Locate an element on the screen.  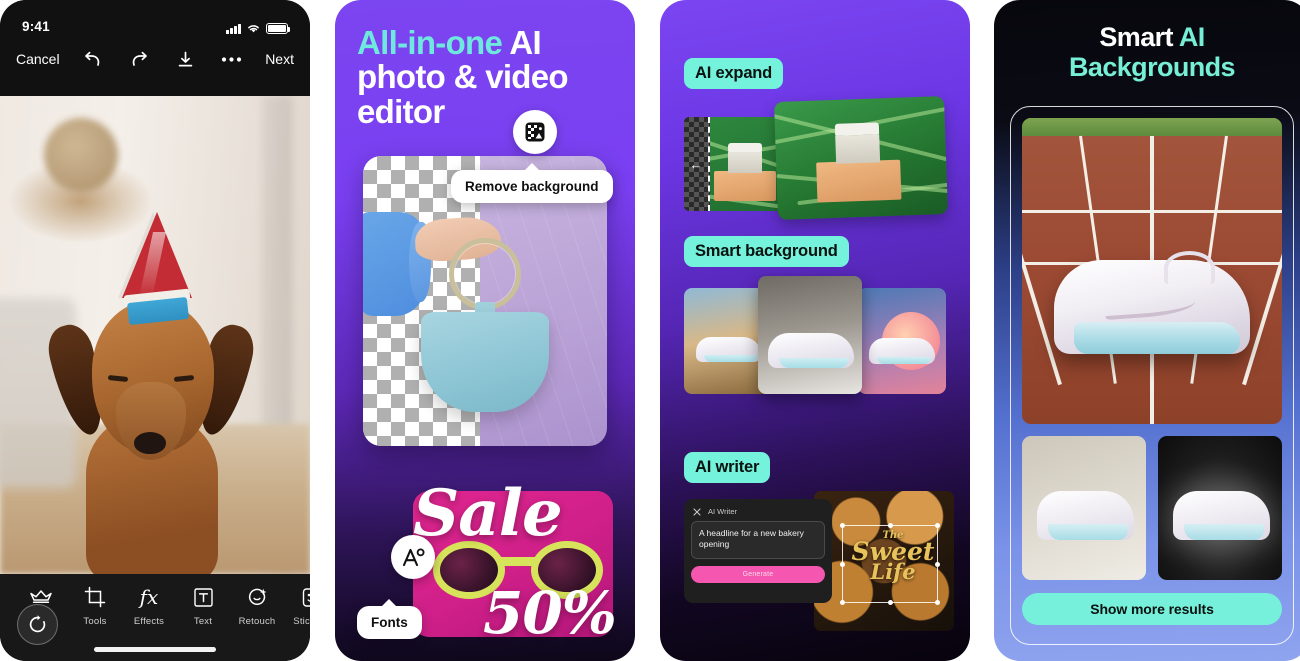
dog-subject is located at coordinates (155, 389).